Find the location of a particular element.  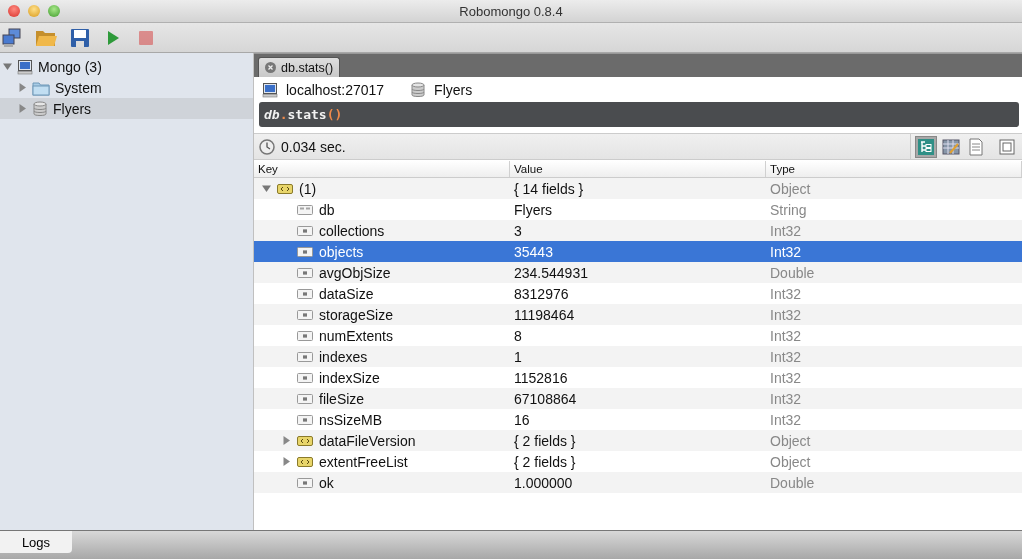

result-row: objects 35443 Int32 is located at coordinates (638, 251).